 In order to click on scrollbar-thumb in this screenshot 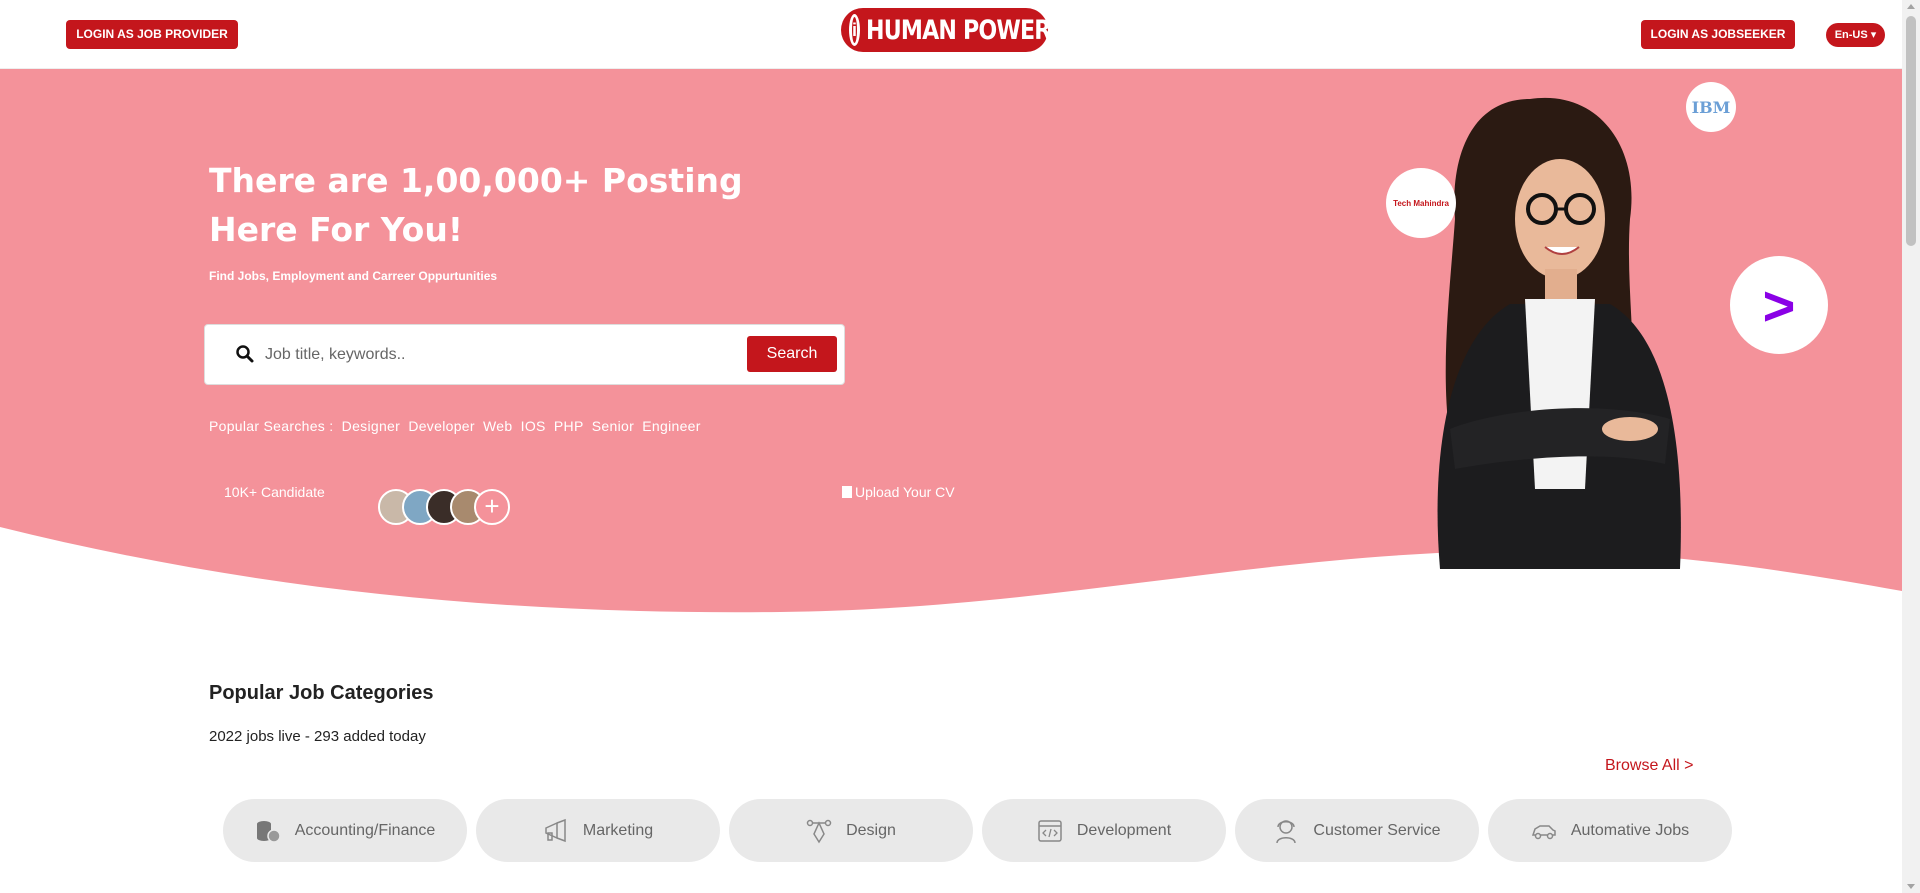, I will do `click(1911, 131)`.